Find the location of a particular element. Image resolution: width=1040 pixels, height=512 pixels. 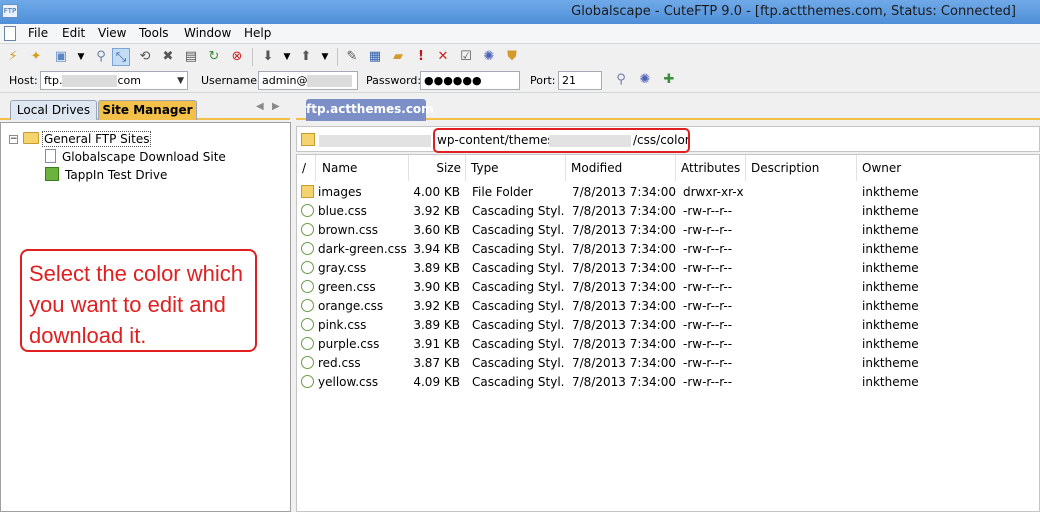

tappin-site-icon is located at coordinates (52, 174).